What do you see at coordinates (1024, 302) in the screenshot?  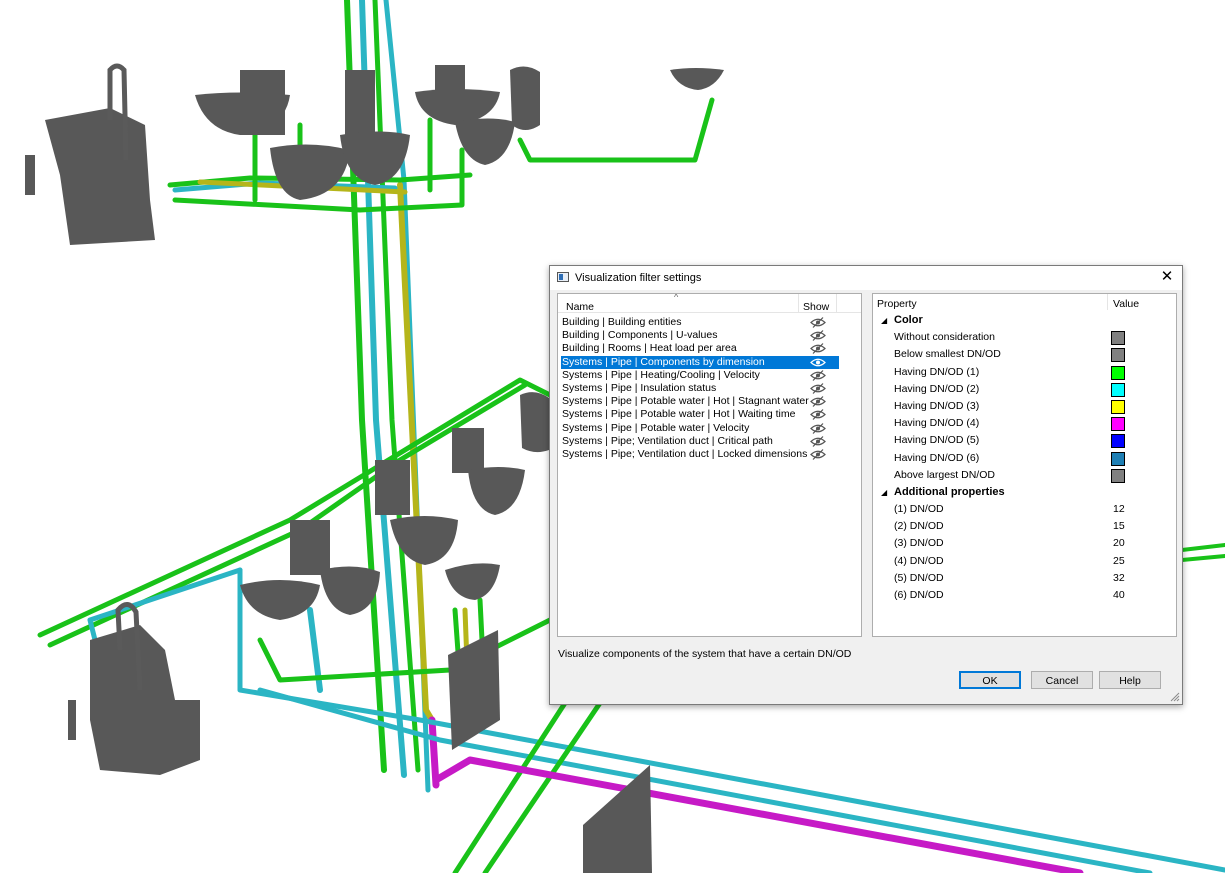 I see `property-grid-header: Property Value` at bounding box center [1024, 302].